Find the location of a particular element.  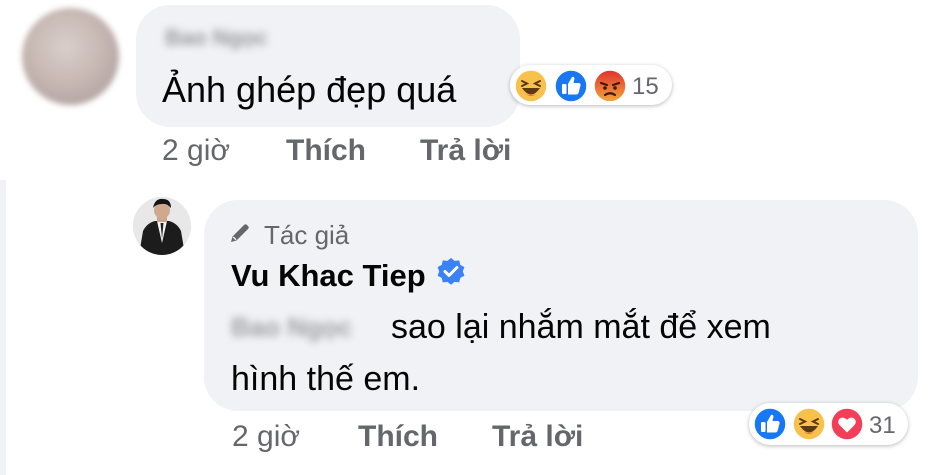

comment-text-line: hình thế em. is located at coordinates (326, 379).